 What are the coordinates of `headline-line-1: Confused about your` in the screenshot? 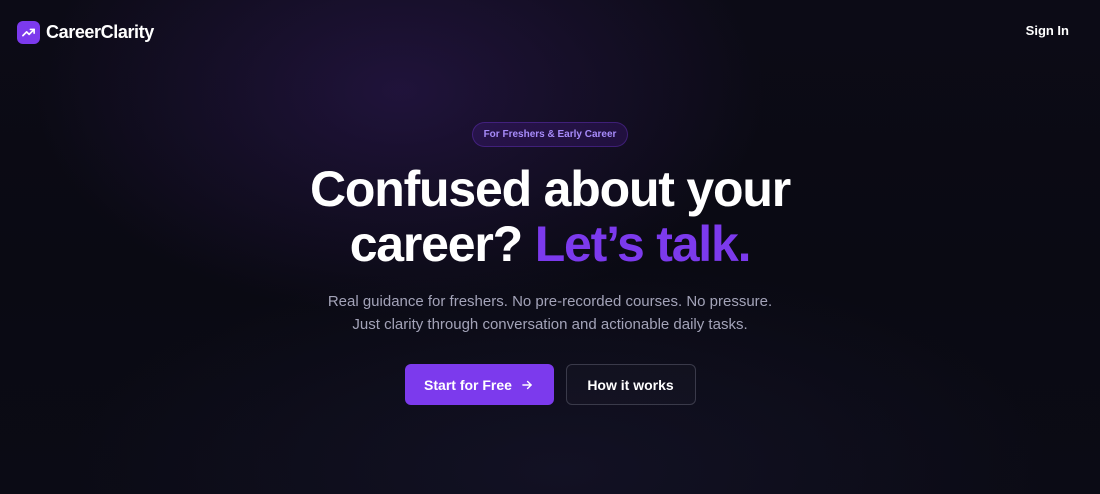 It's located at (550, 189).